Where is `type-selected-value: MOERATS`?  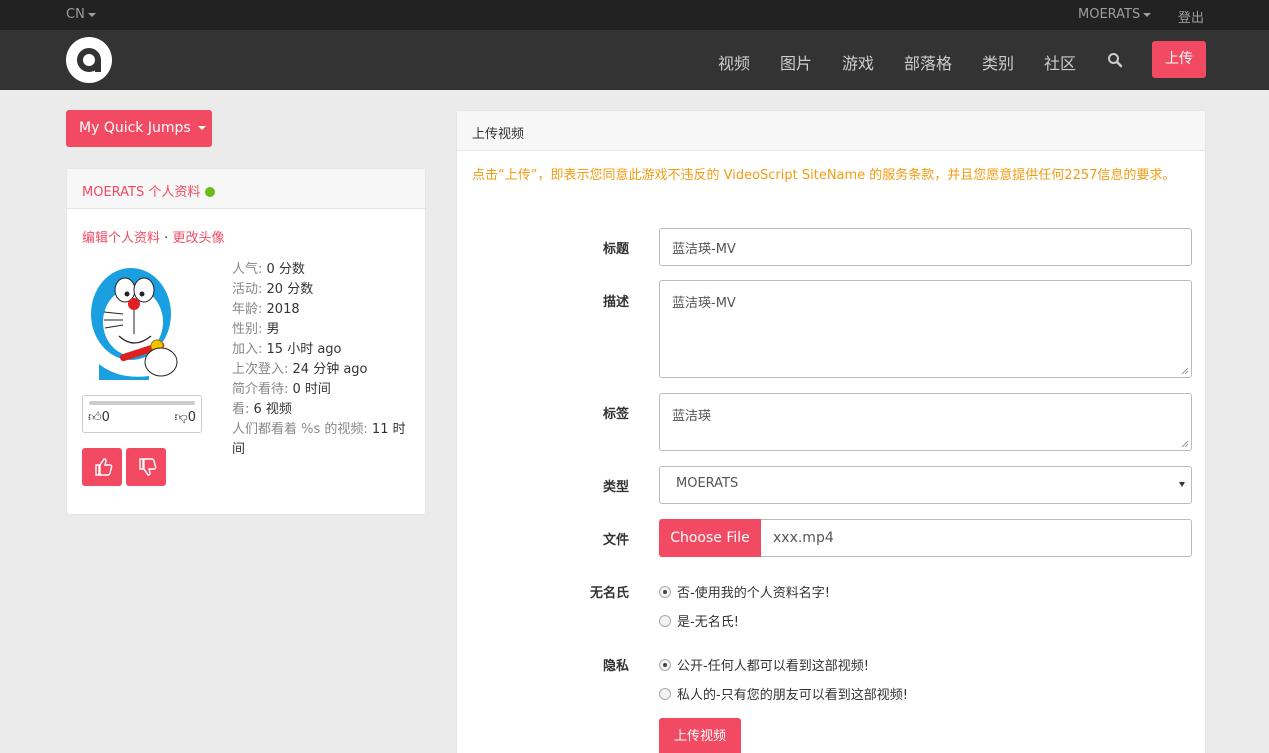 type-selected-value: MOERATS is located at coordinates (707, 483).